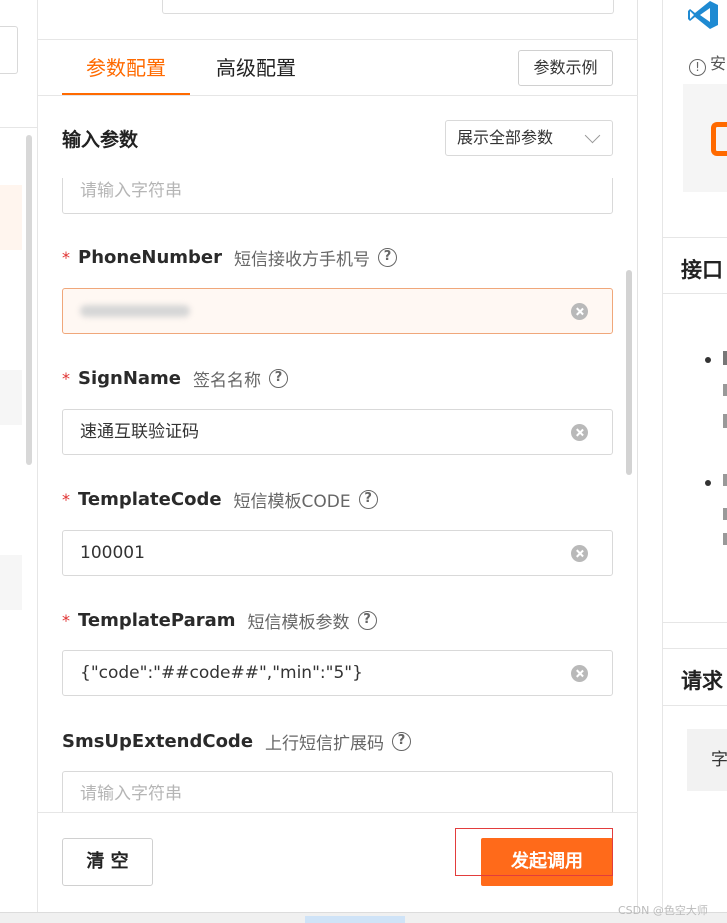  I want to click on param-filter-select: 展示全部参数, so click(529, 138).